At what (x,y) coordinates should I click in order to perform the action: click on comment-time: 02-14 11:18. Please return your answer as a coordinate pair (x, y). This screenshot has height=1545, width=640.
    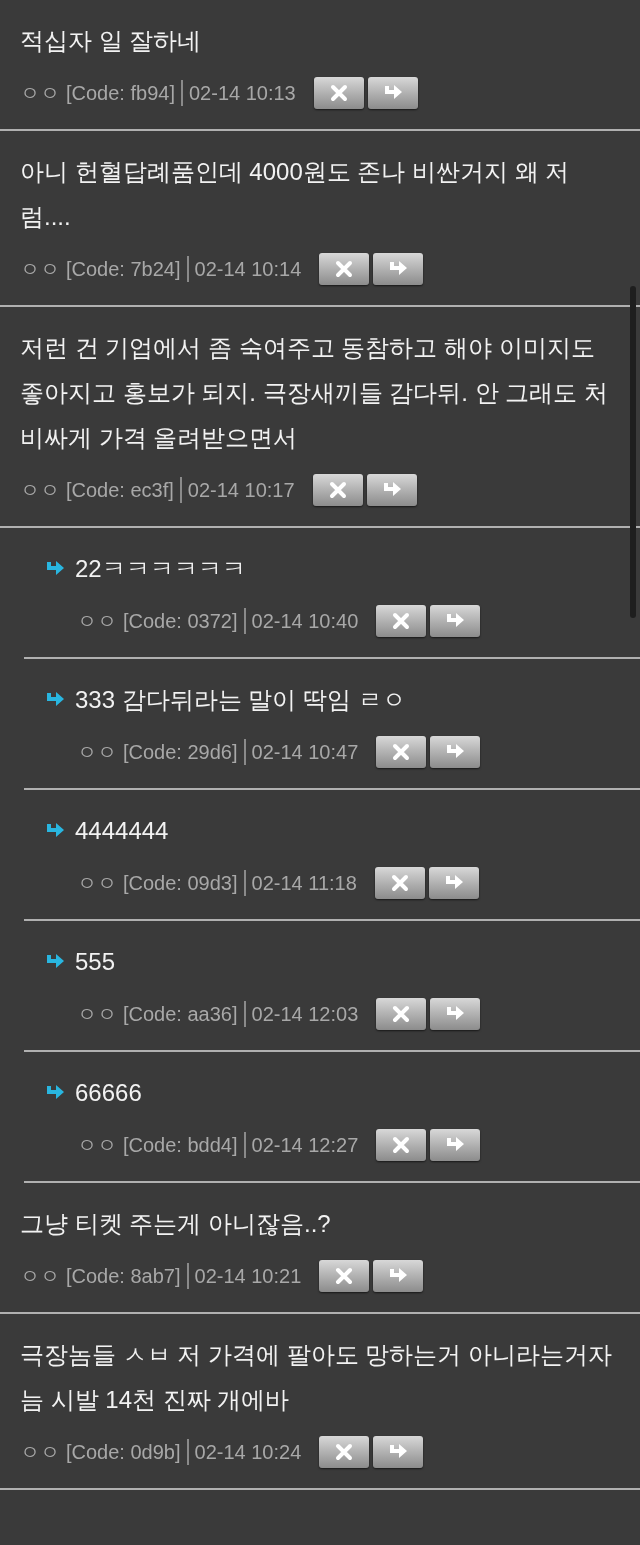
    Looking at the image, I should click on (304, 883).